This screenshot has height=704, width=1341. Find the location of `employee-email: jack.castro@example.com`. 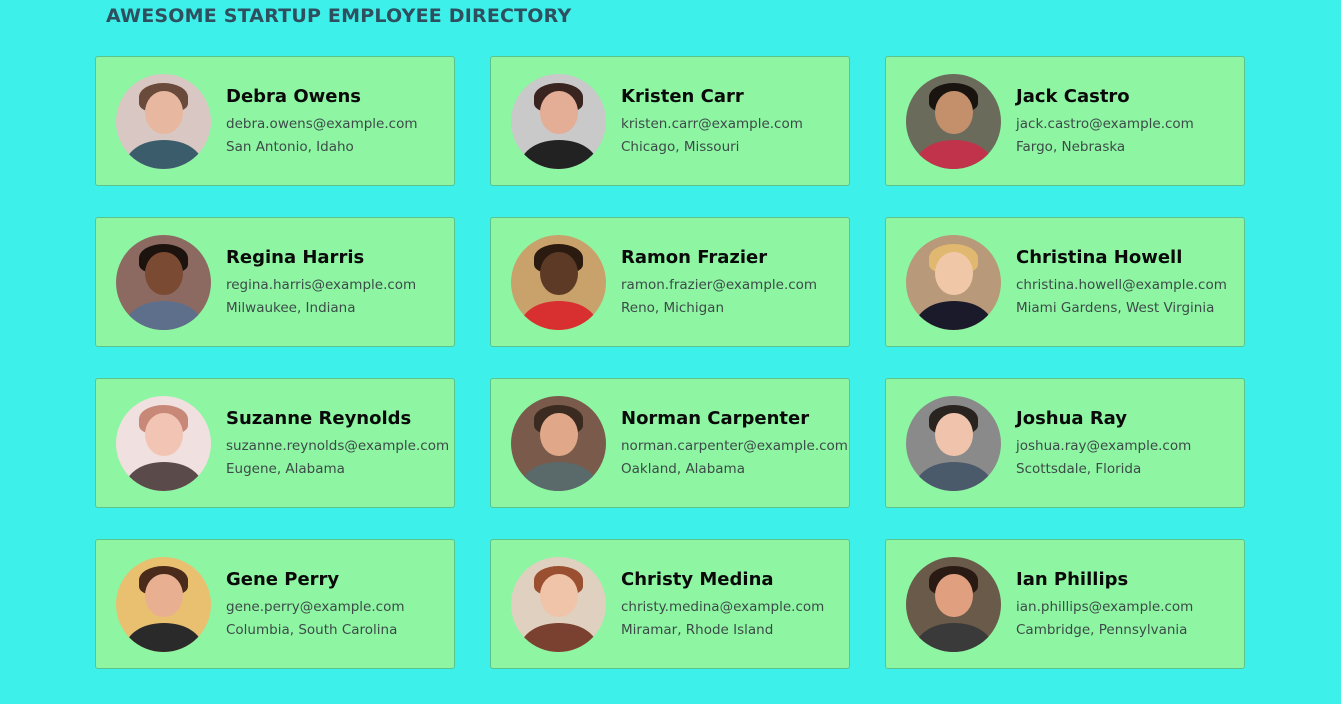

employee-email: jack.castro@example.com is located at coordinates (1105, 123).